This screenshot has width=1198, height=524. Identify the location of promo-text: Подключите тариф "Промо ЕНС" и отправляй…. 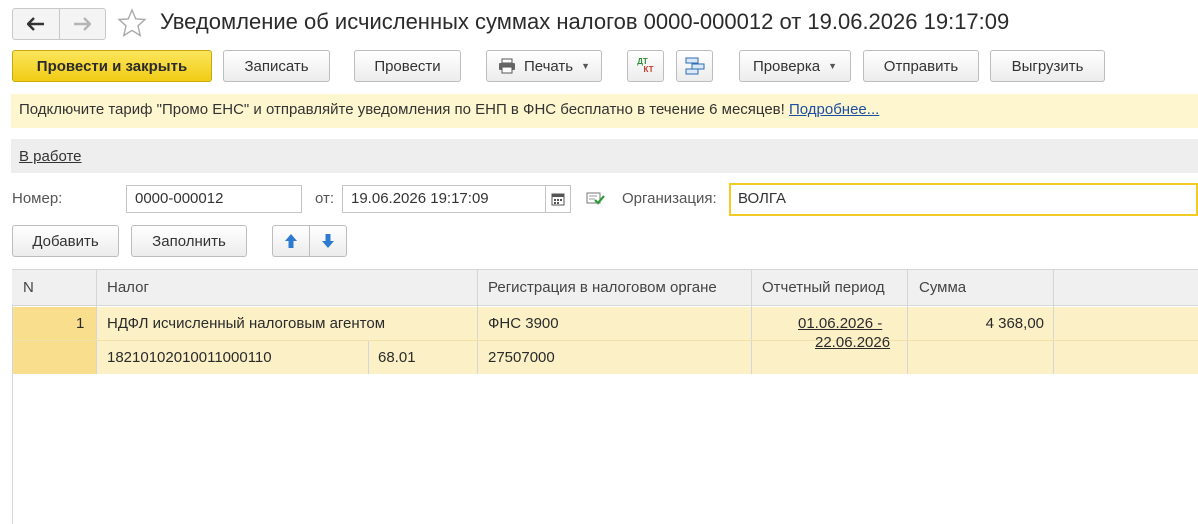
(402, 109).